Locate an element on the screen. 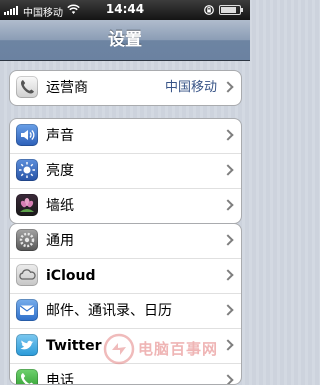  settings-row-twitter: Twitter is located at coordinates (125, 345).